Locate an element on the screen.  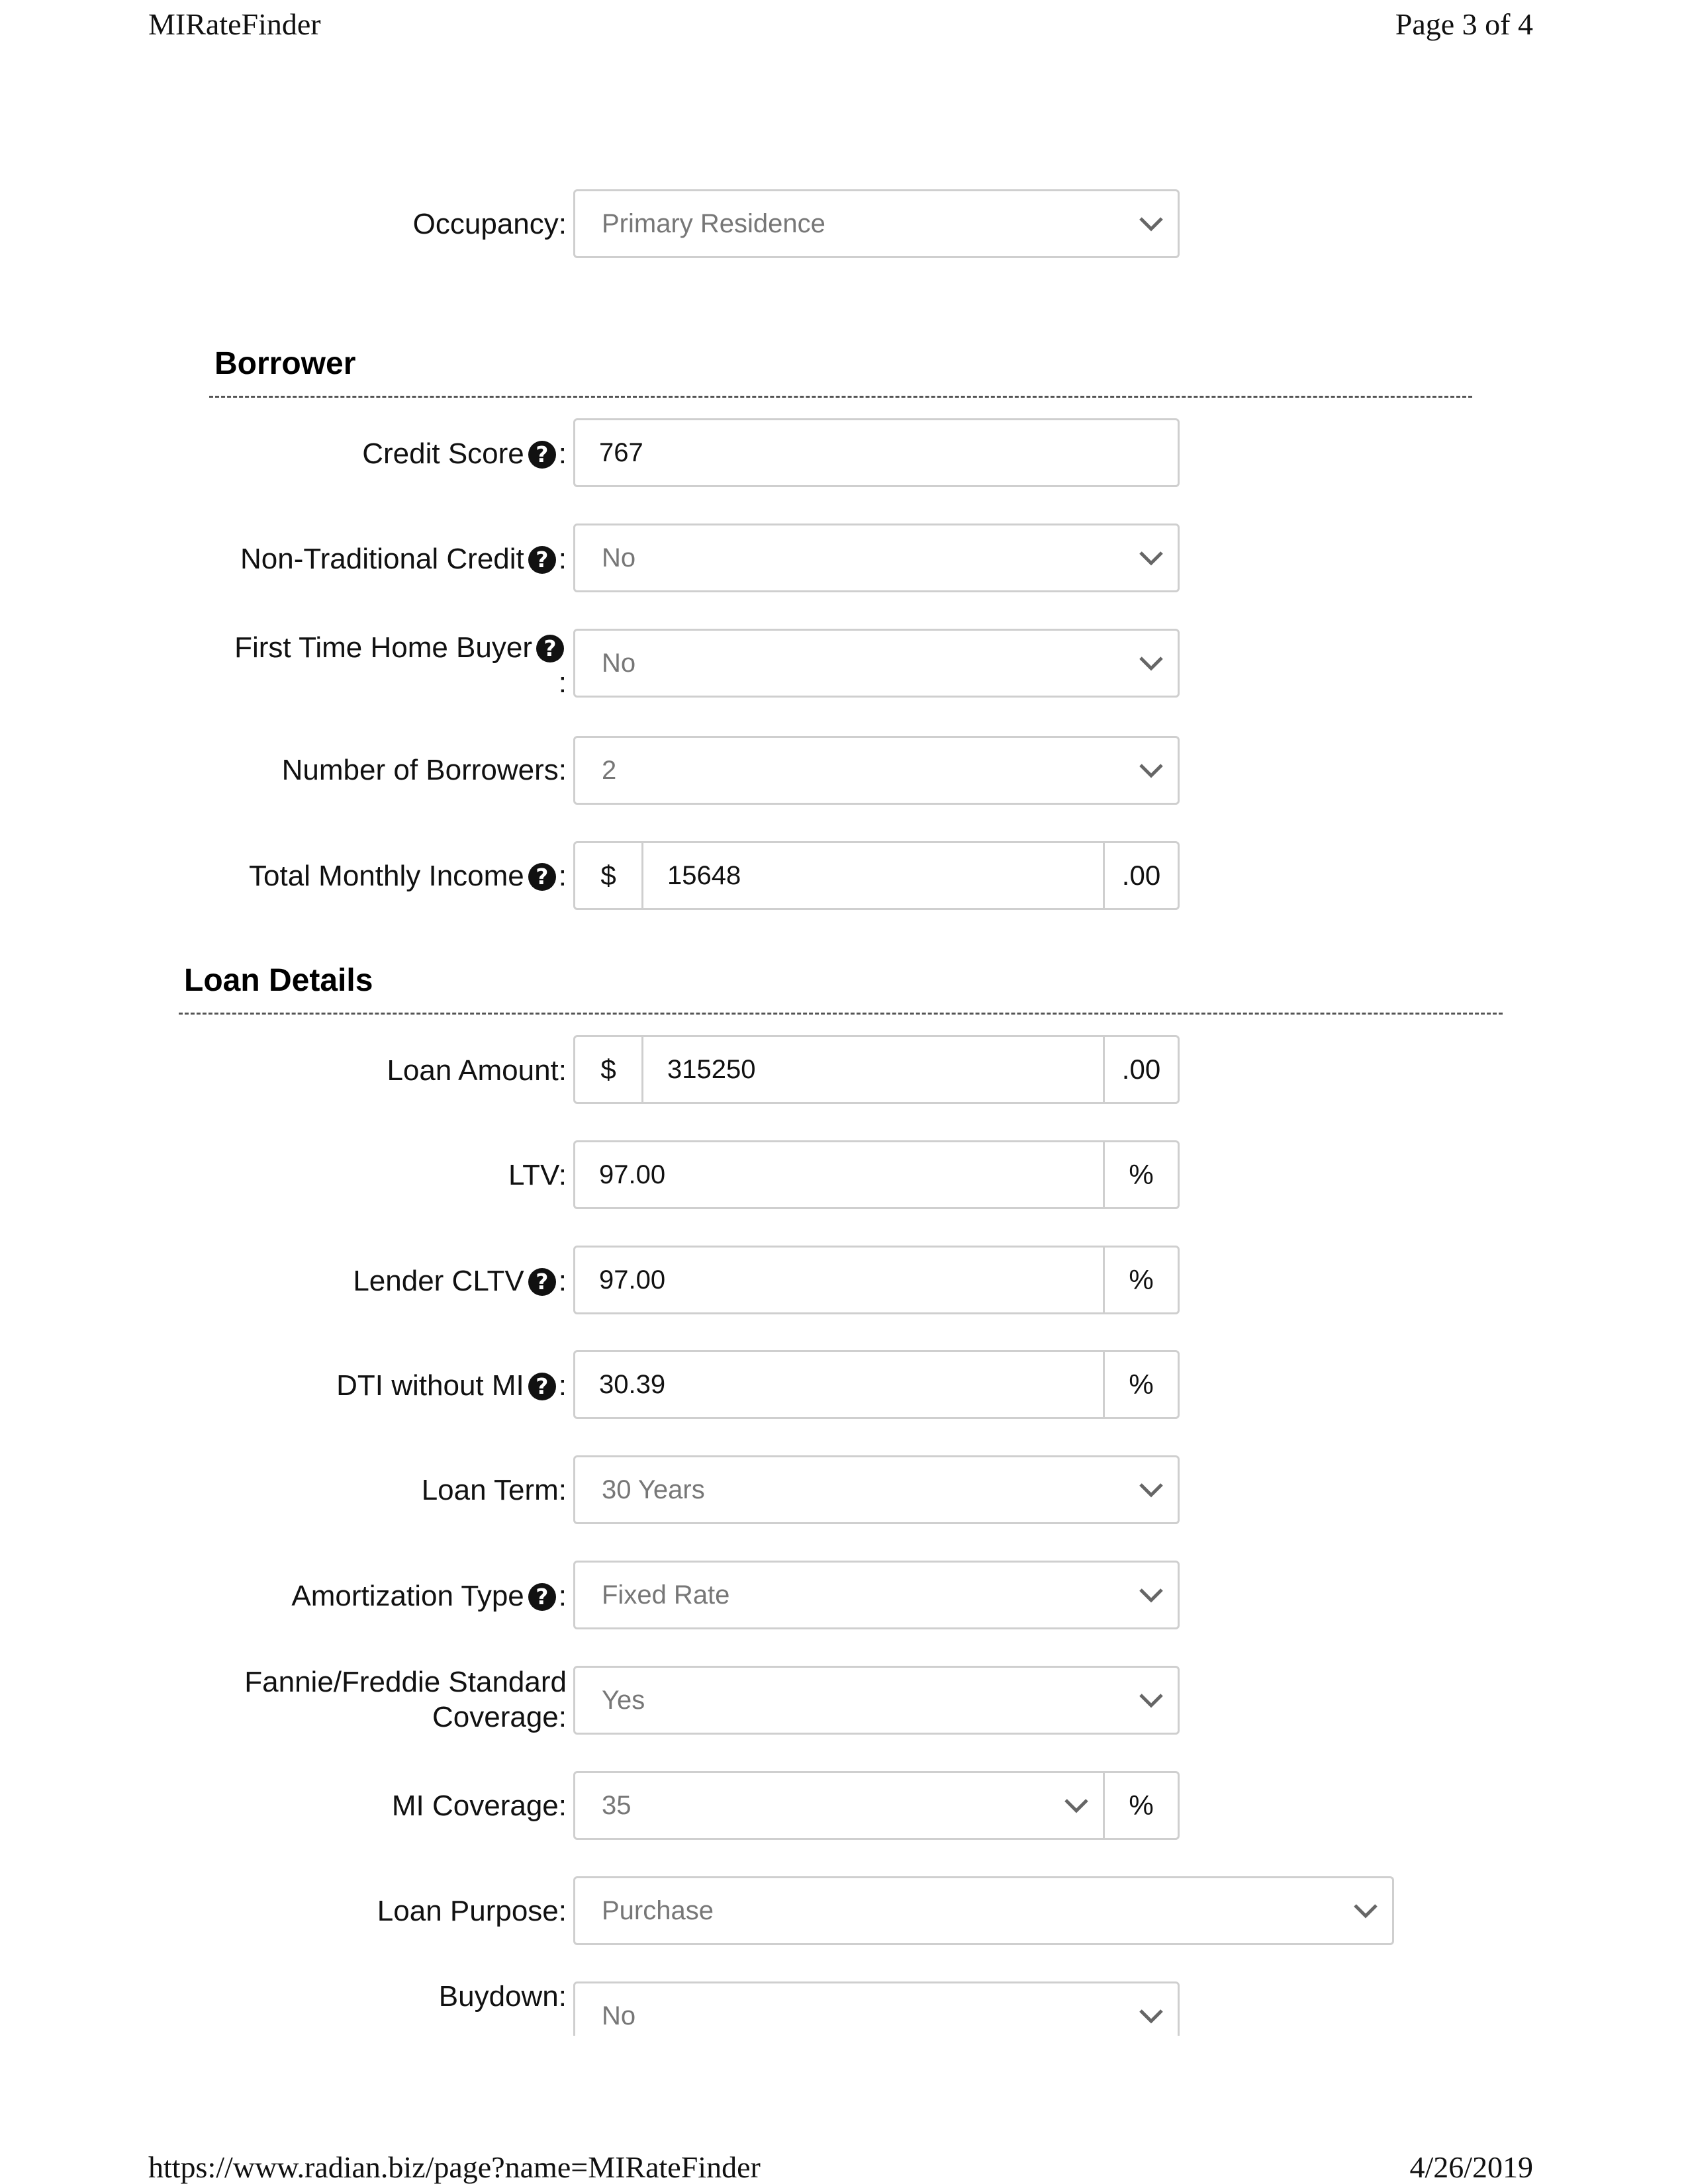
non-traditional-credit-value: No is located at coordinates (619, 557).